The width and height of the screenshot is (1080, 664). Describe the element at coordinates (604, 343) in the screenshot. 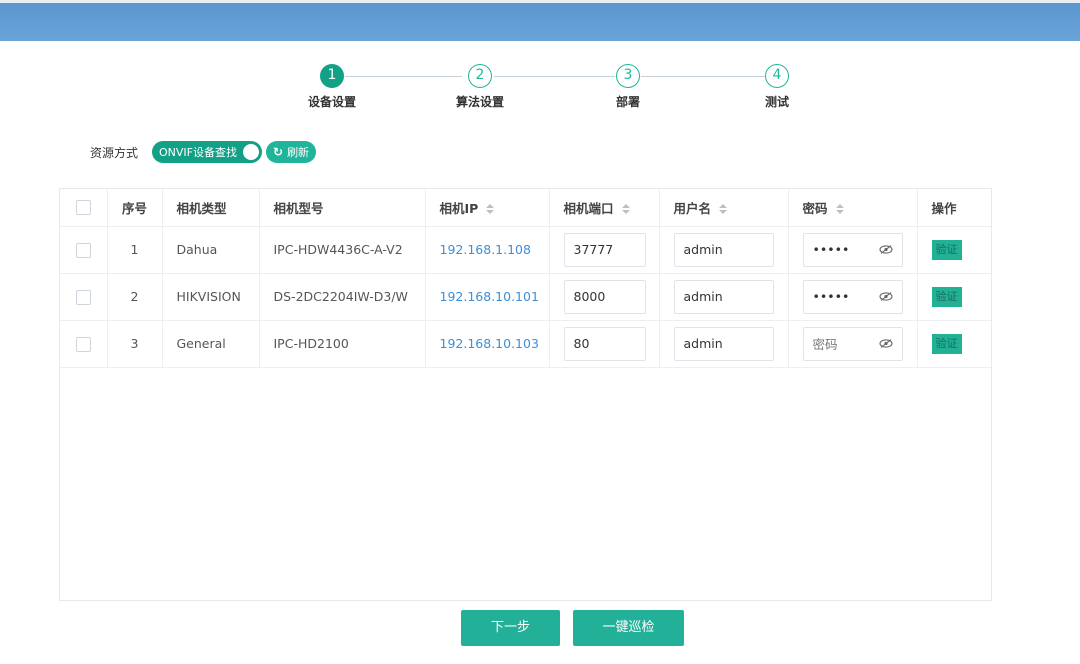

I see `port-input: 80` at that location.